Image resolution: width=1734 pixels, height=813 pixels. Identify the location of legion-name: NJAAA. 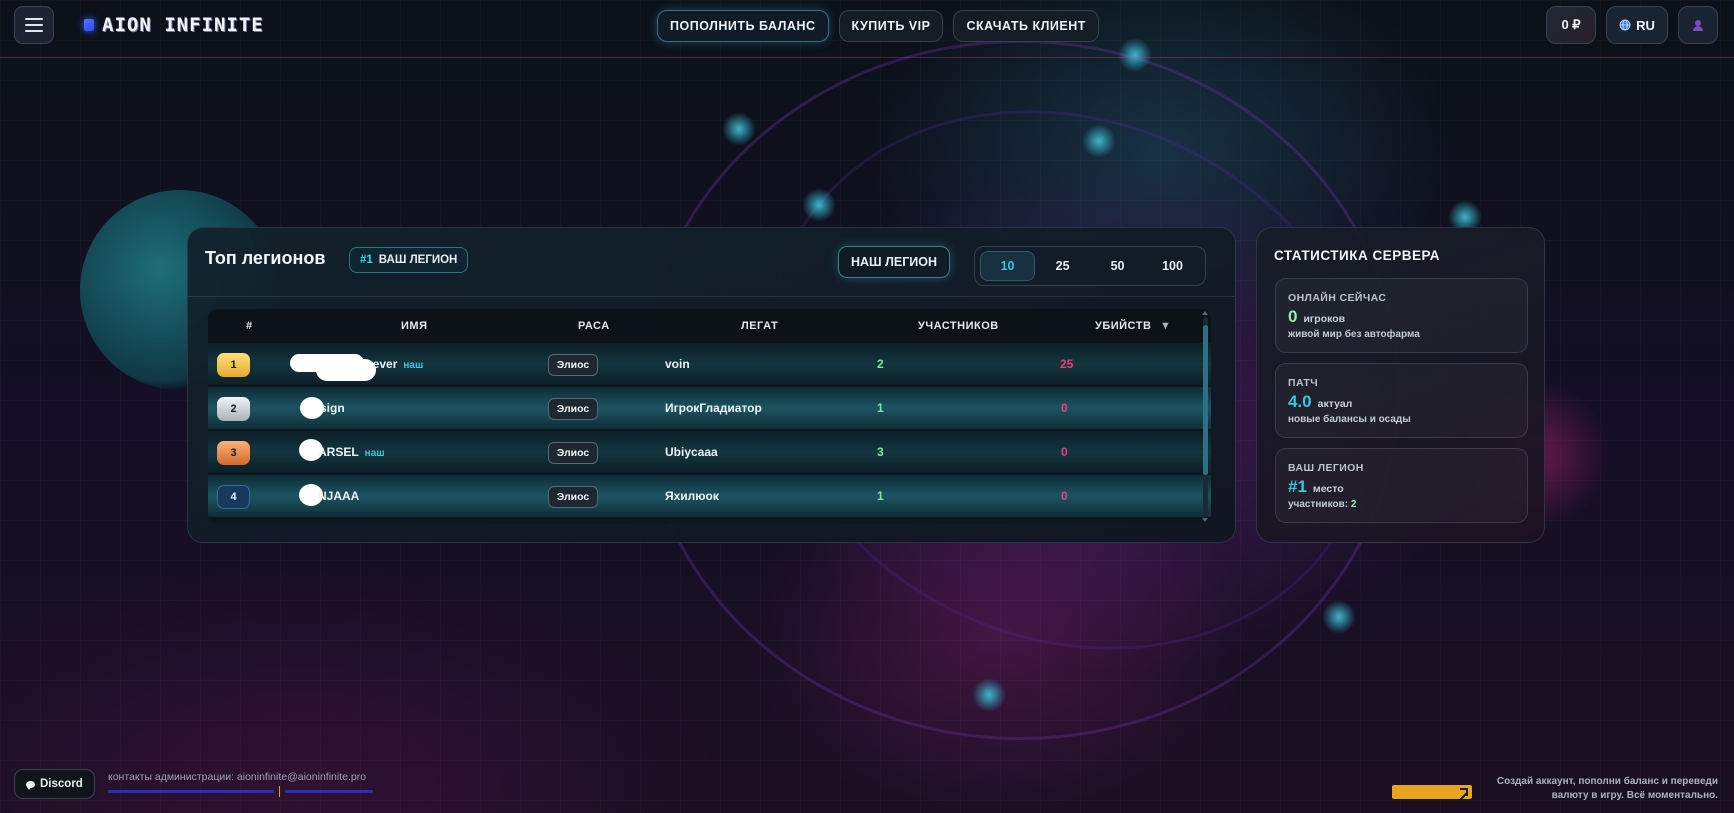
(338, 496).